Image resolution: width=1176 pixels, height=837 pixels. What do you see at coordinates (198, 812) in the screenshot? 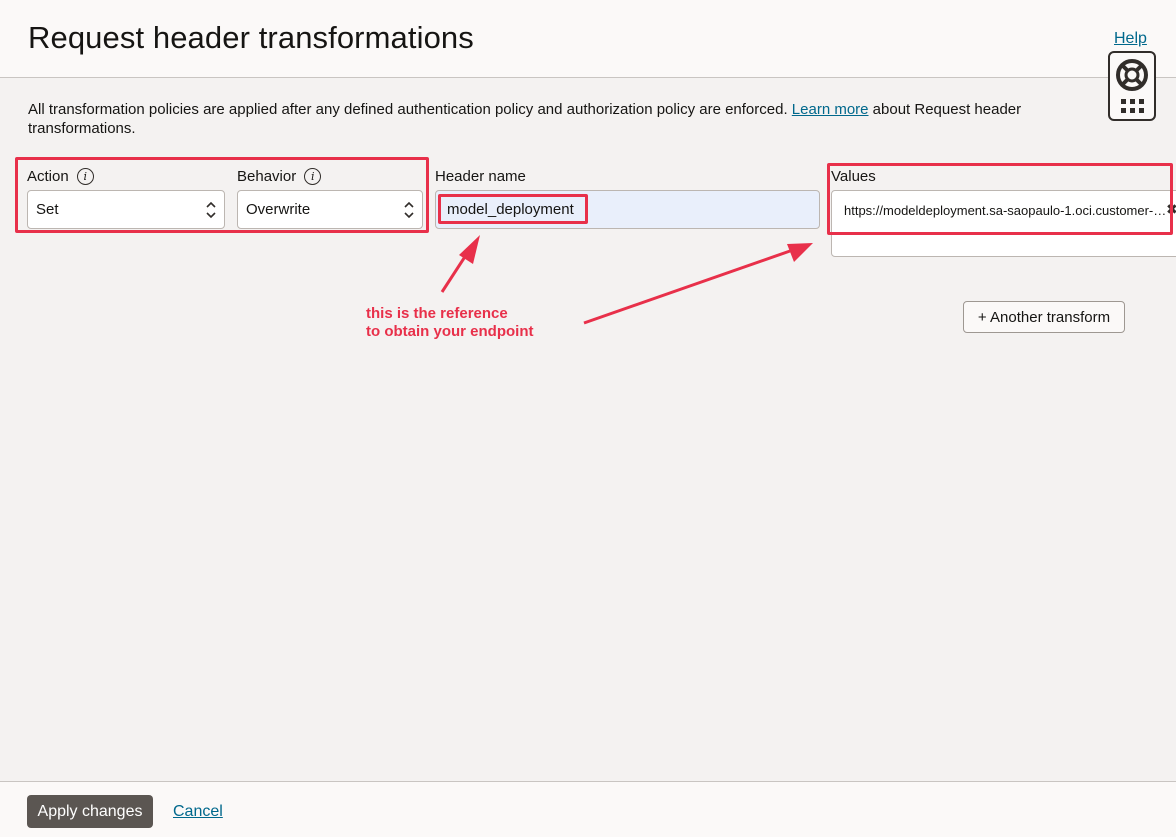
I see `cancel-link: Cancel` at bounding box center [198, 812].